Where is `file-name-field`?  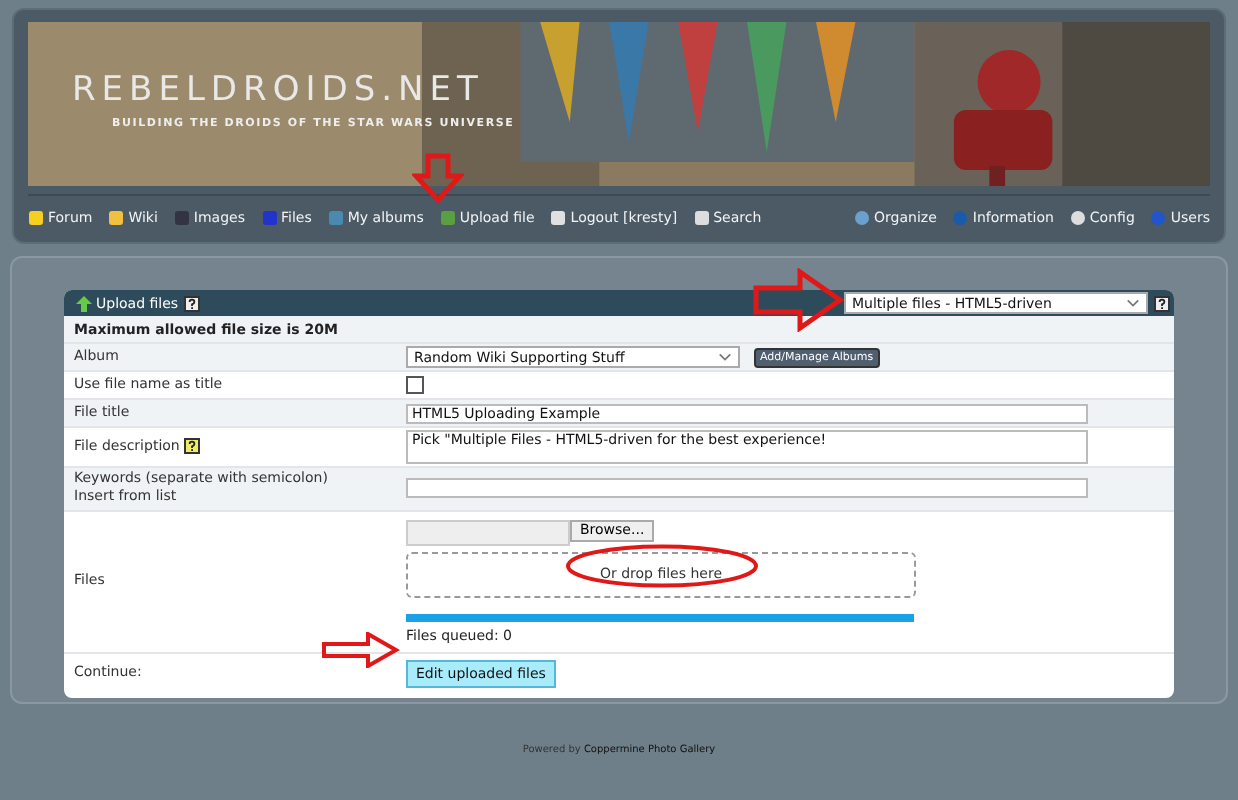 file-name-field is located at coordinates (488, 532).